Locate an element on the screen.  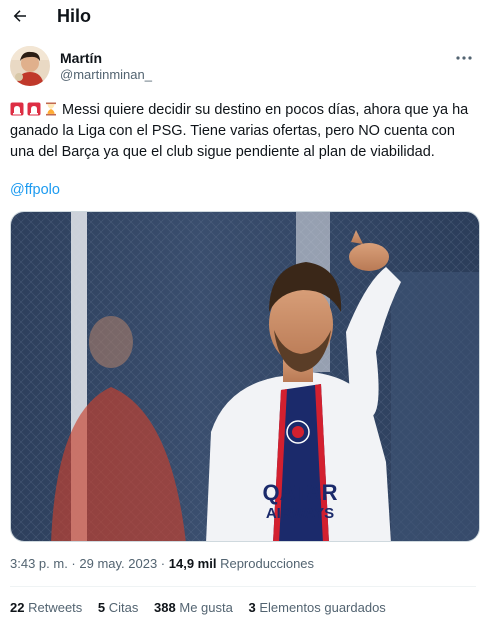
emoji-group is located at coordinates (34, 109).